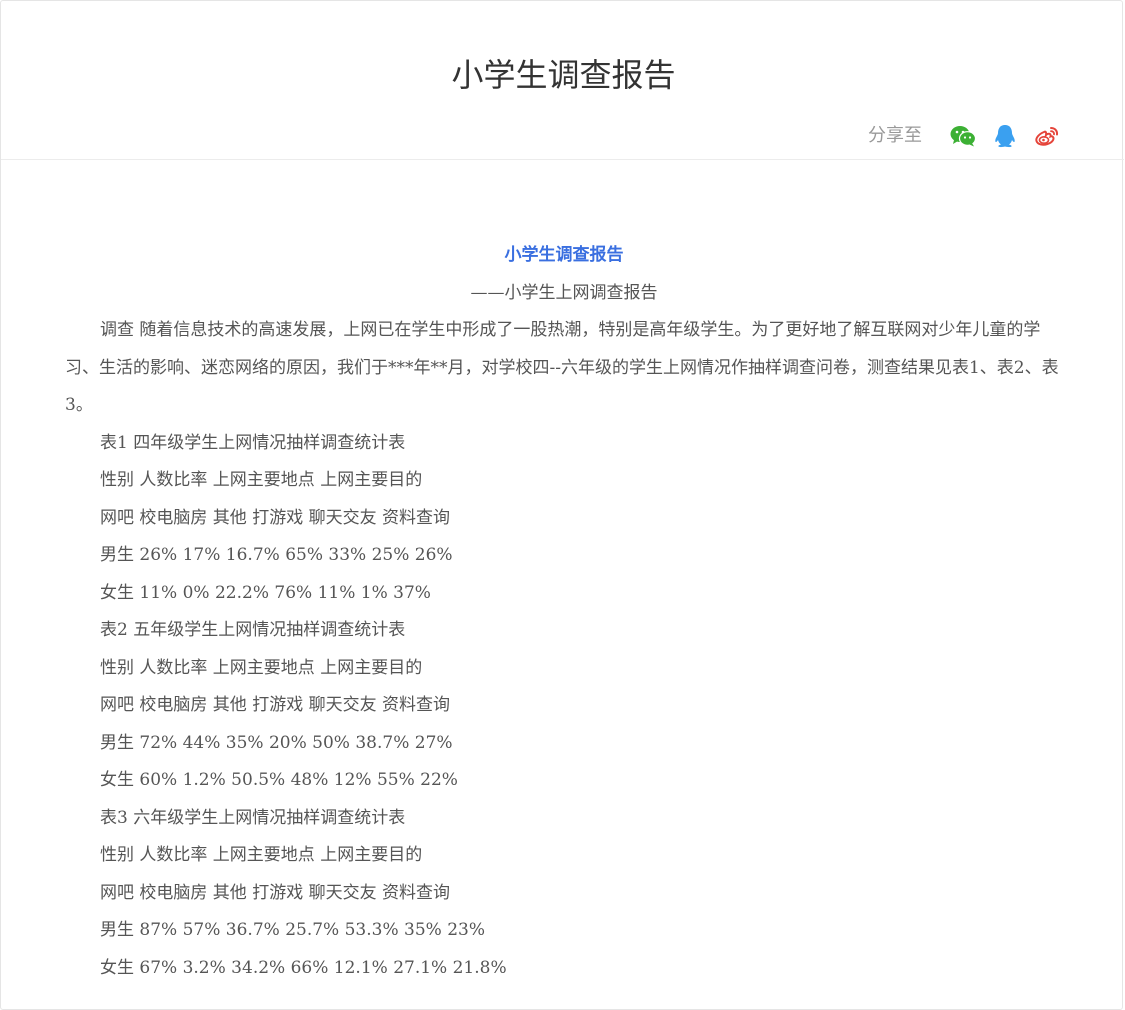 The height and width of the screenshot is (1010, 1125). I want to click on qq-icon-graphic, so click(1005, 136).